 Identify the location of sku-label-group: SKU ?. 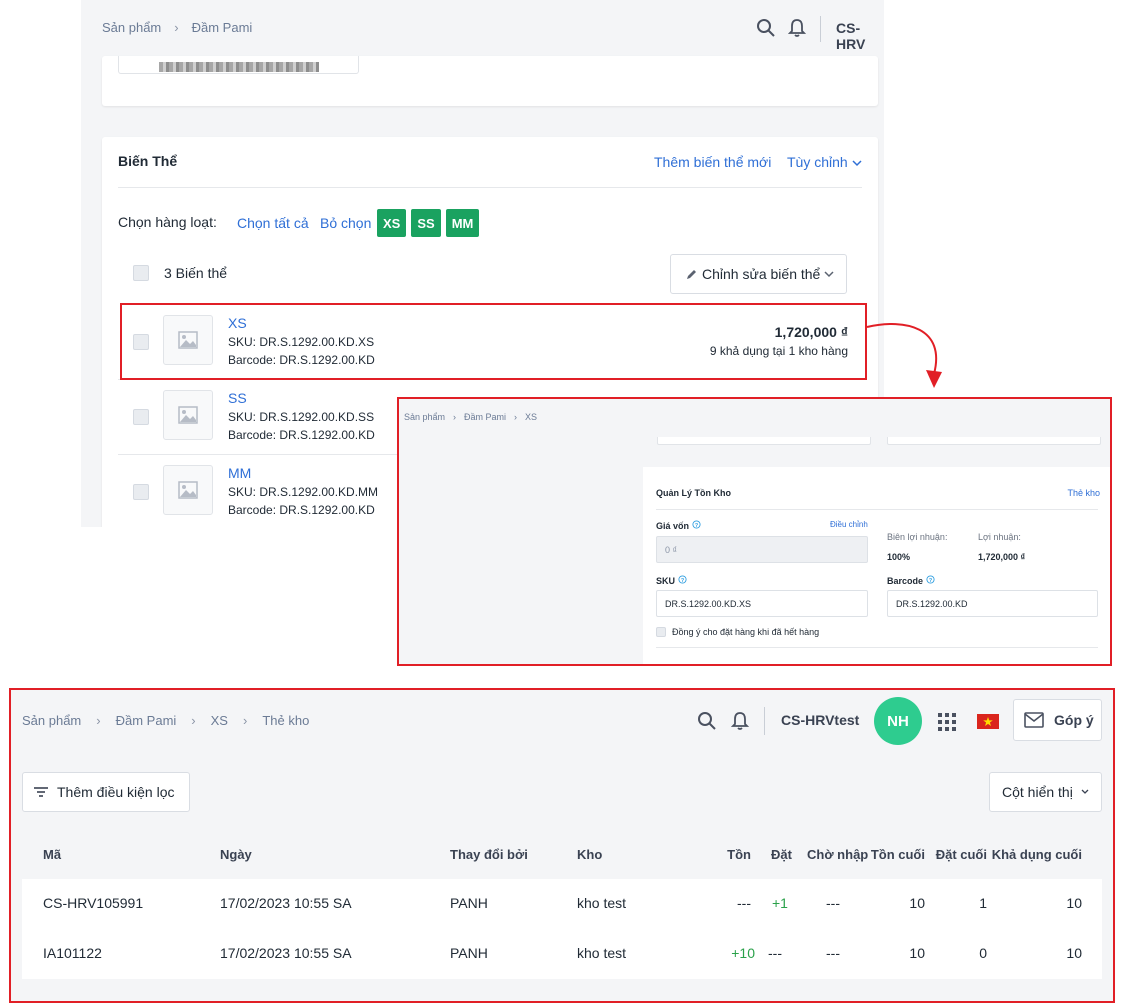
(671, 580).